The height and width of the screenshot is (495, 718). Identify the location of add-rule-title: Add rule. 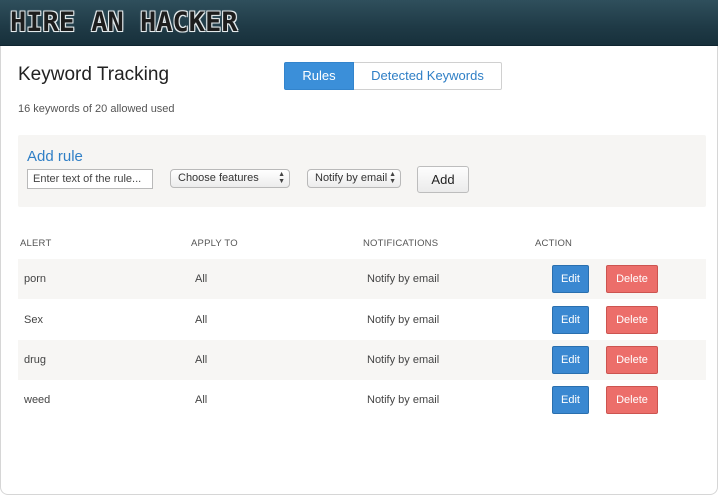
(55, 156).